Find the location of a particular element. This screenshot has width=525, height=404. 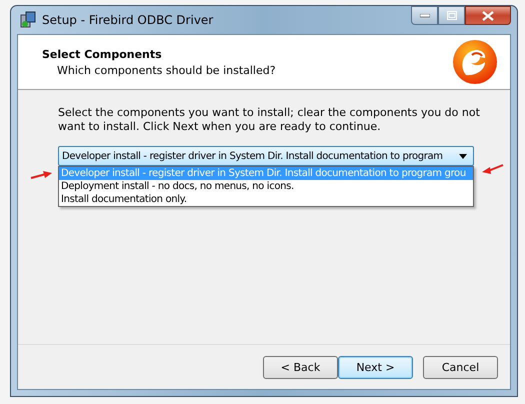

maximize-button is located at coordinates (451, 15).